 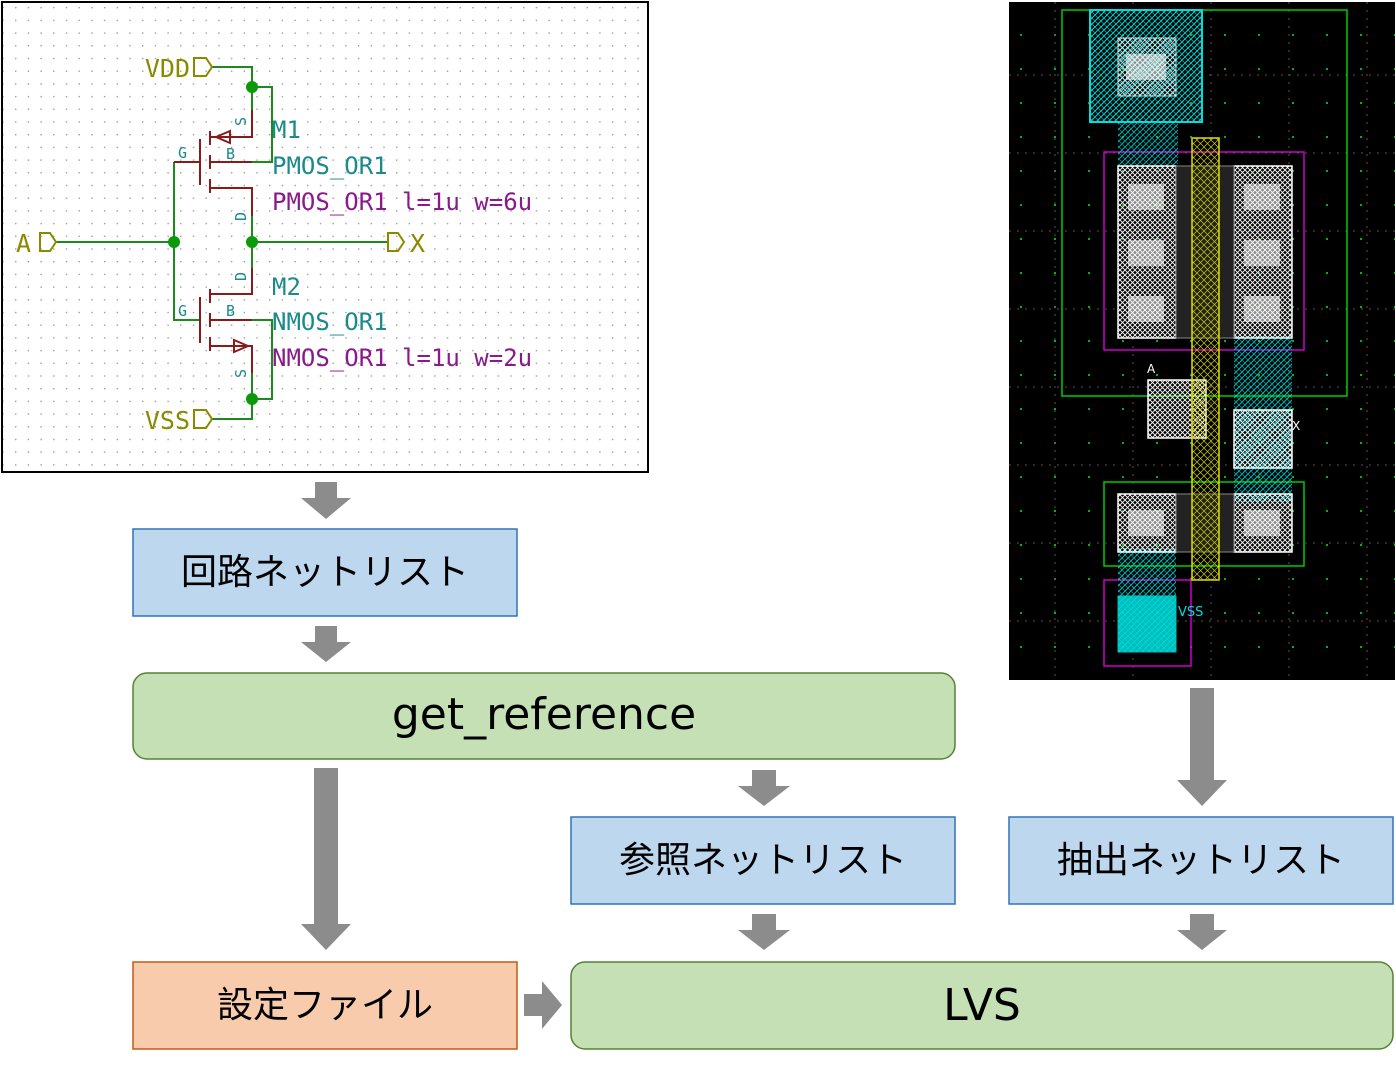 I want to click on lvs-label: LVS, so click(x=982, y=1005).